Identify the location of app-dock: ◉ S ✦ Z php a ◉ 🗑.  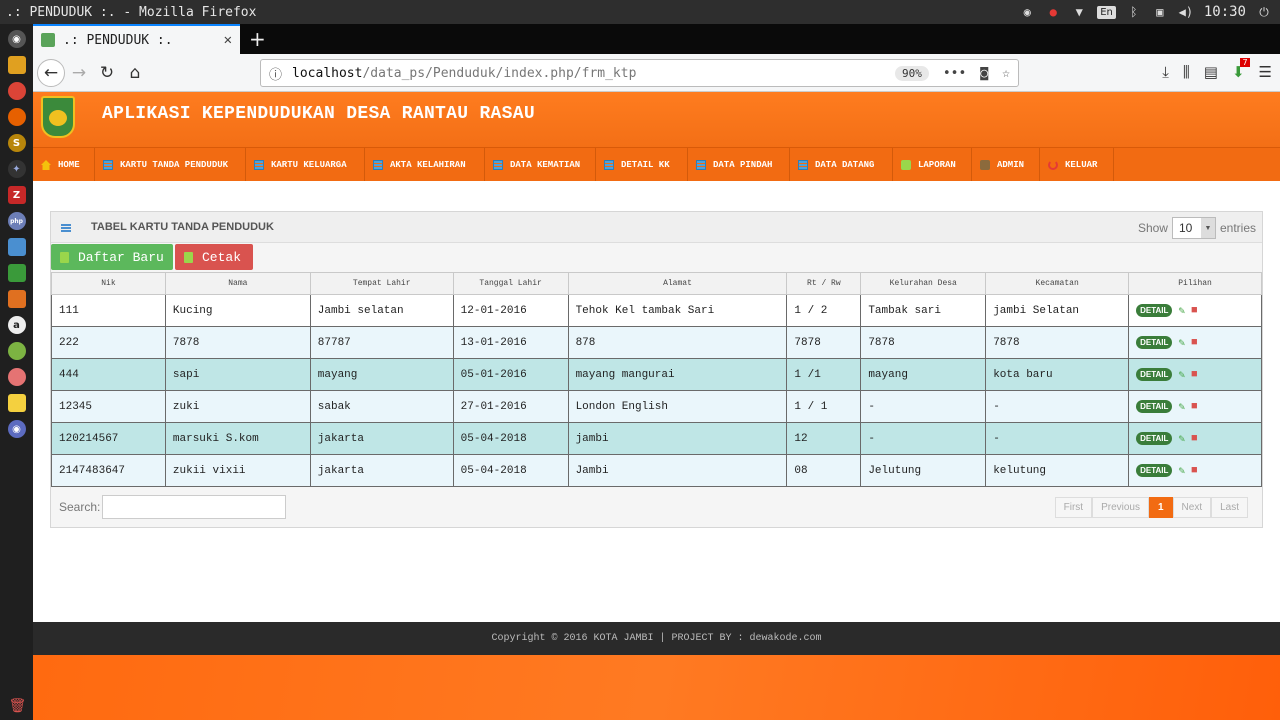
(16, 372).